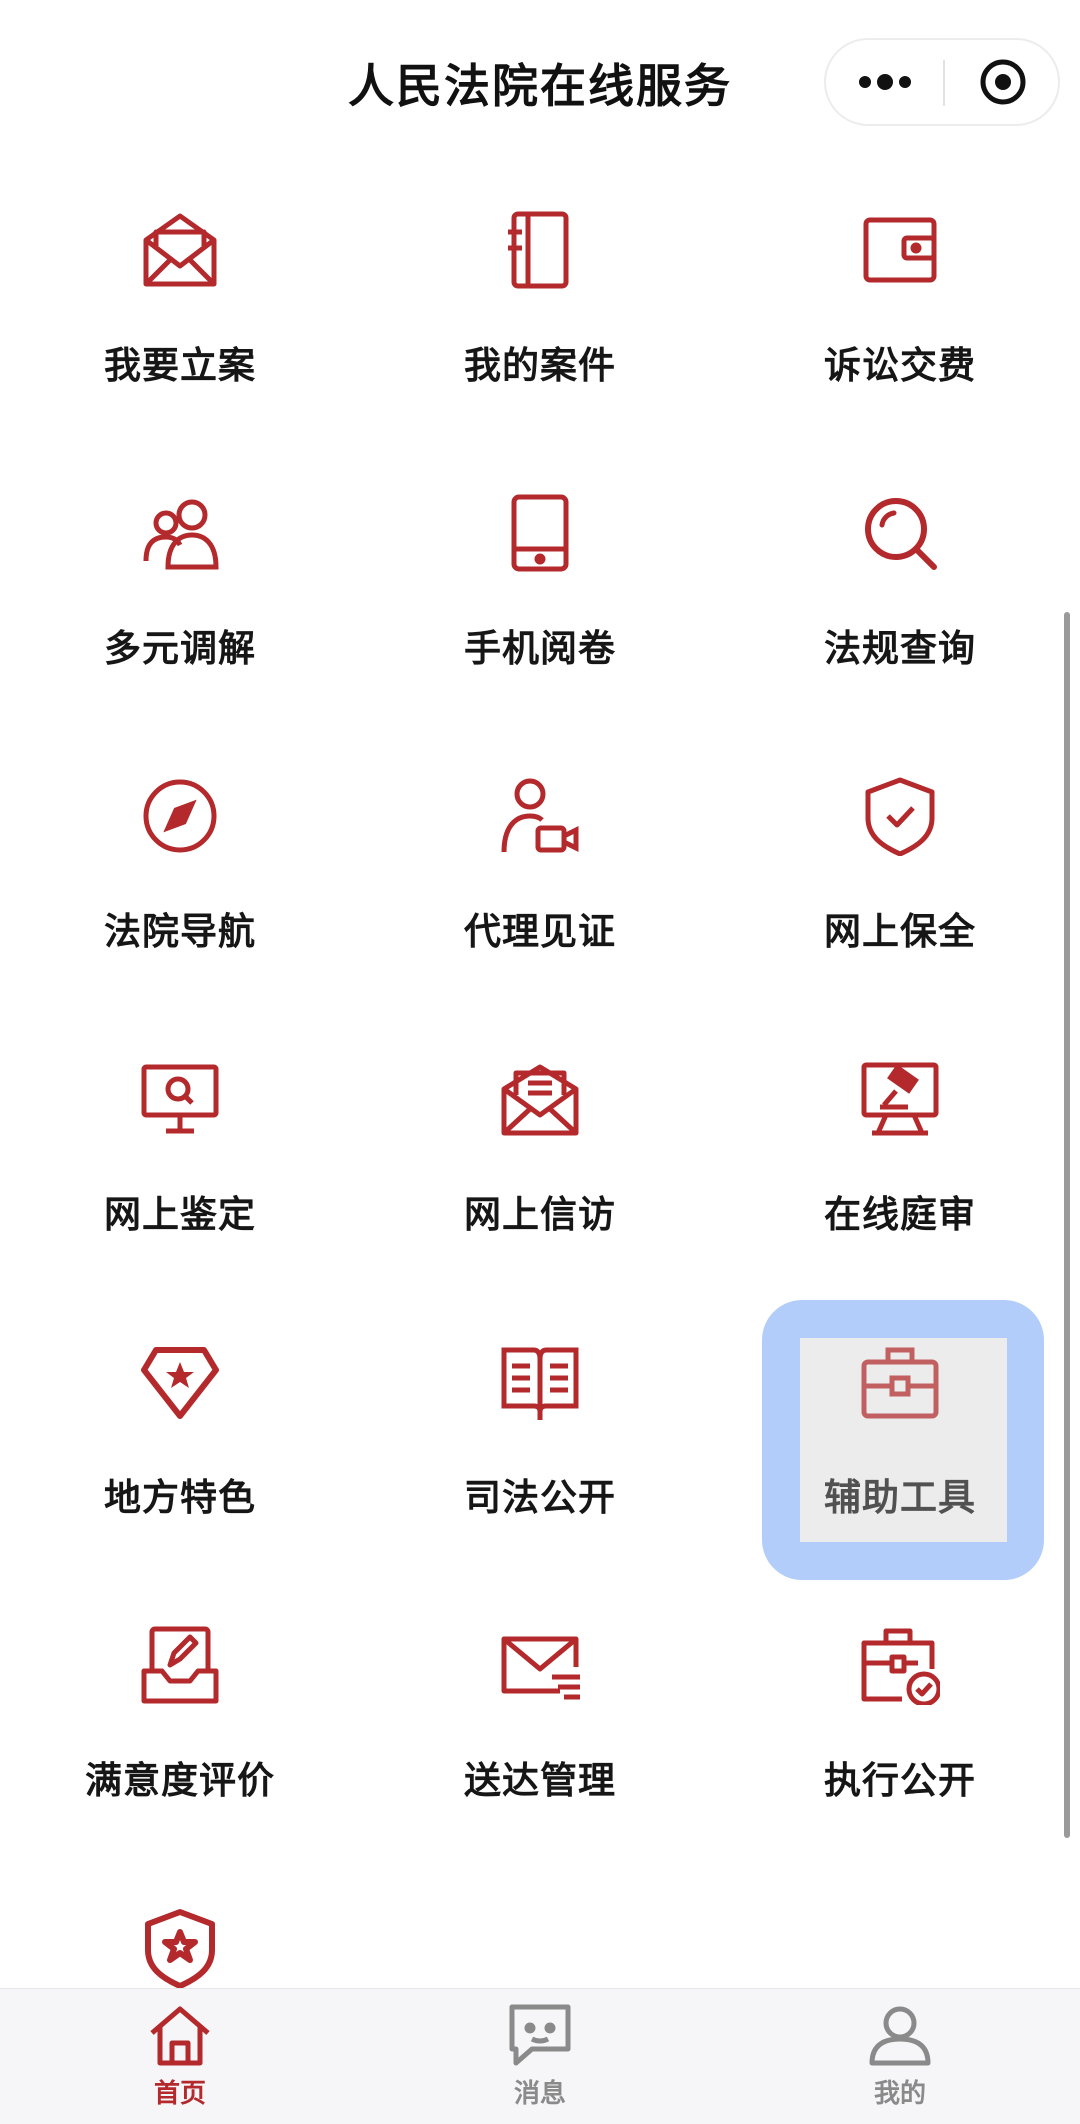 Image resolution: width=1080 pixels, height=2124 pixels. I want to click on more-options-button, so click(884, 82).